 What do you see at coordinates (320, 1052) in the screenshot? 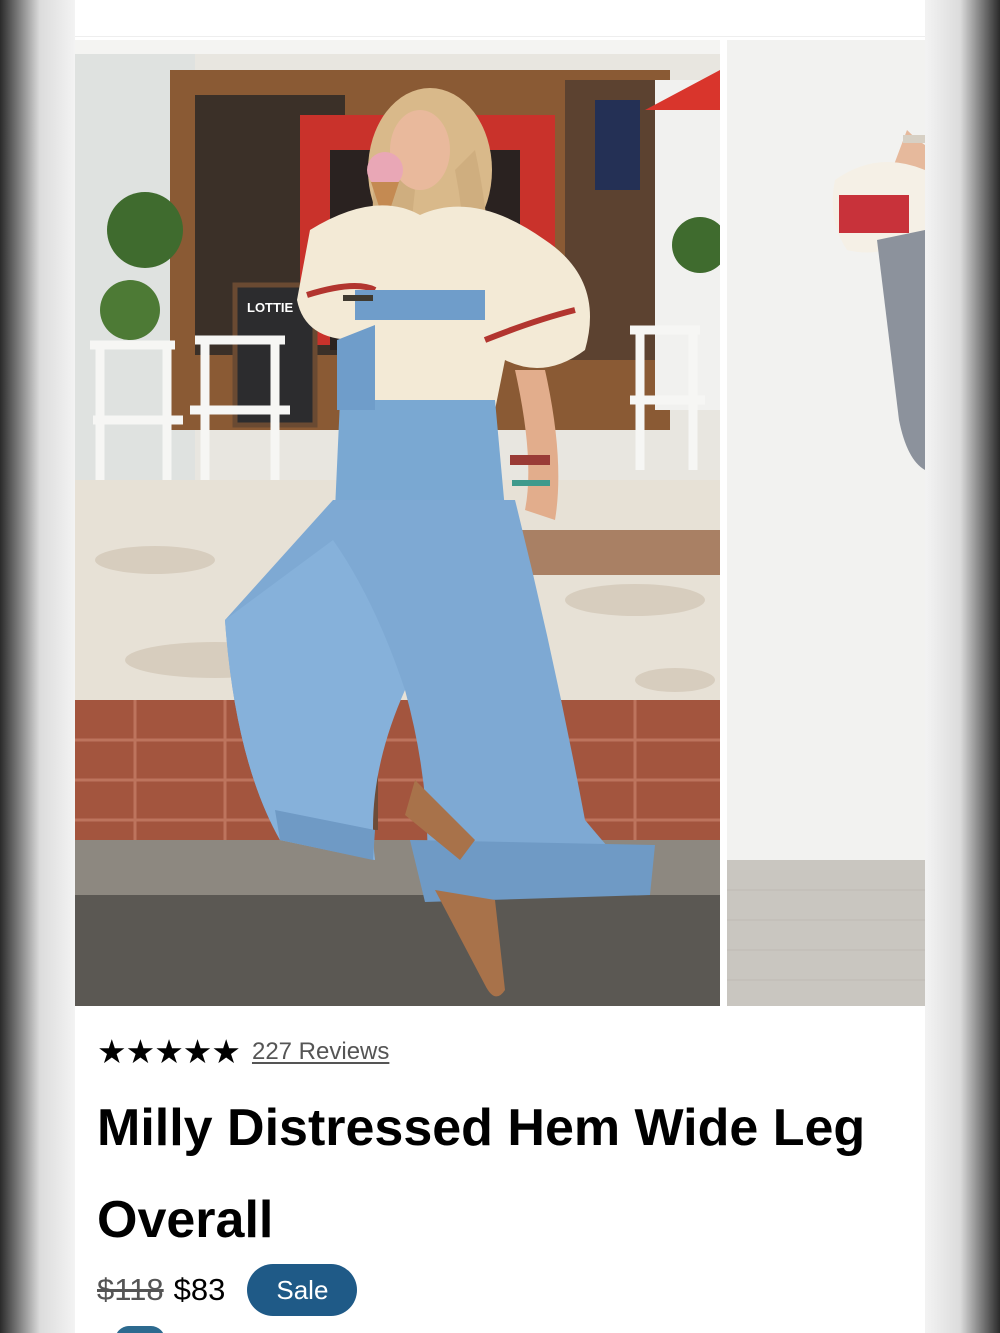
I see `reviews-link: 227 Reviews` at bounding box center [320, 1052].